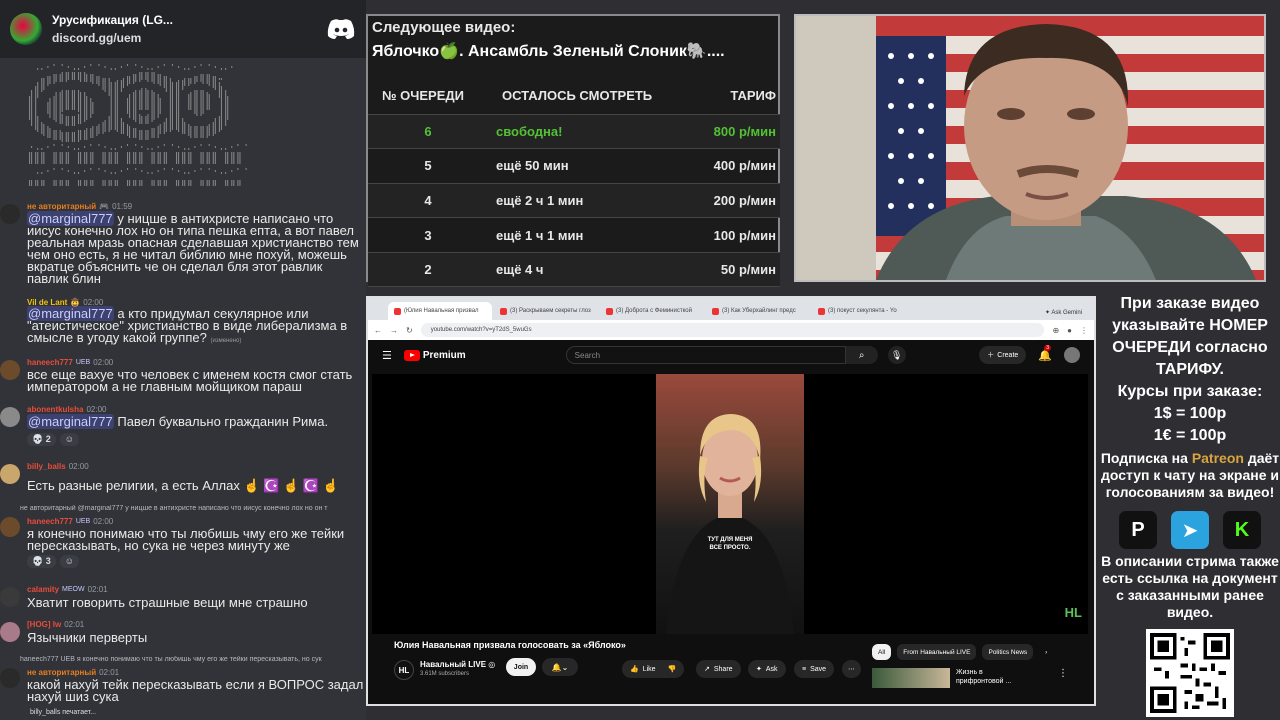 The width and height of the screenshot is (1280, 720). Describe the element at coordinates (1190, 303) in the screenshot. I see `order-line: При заказе видео` at that location.